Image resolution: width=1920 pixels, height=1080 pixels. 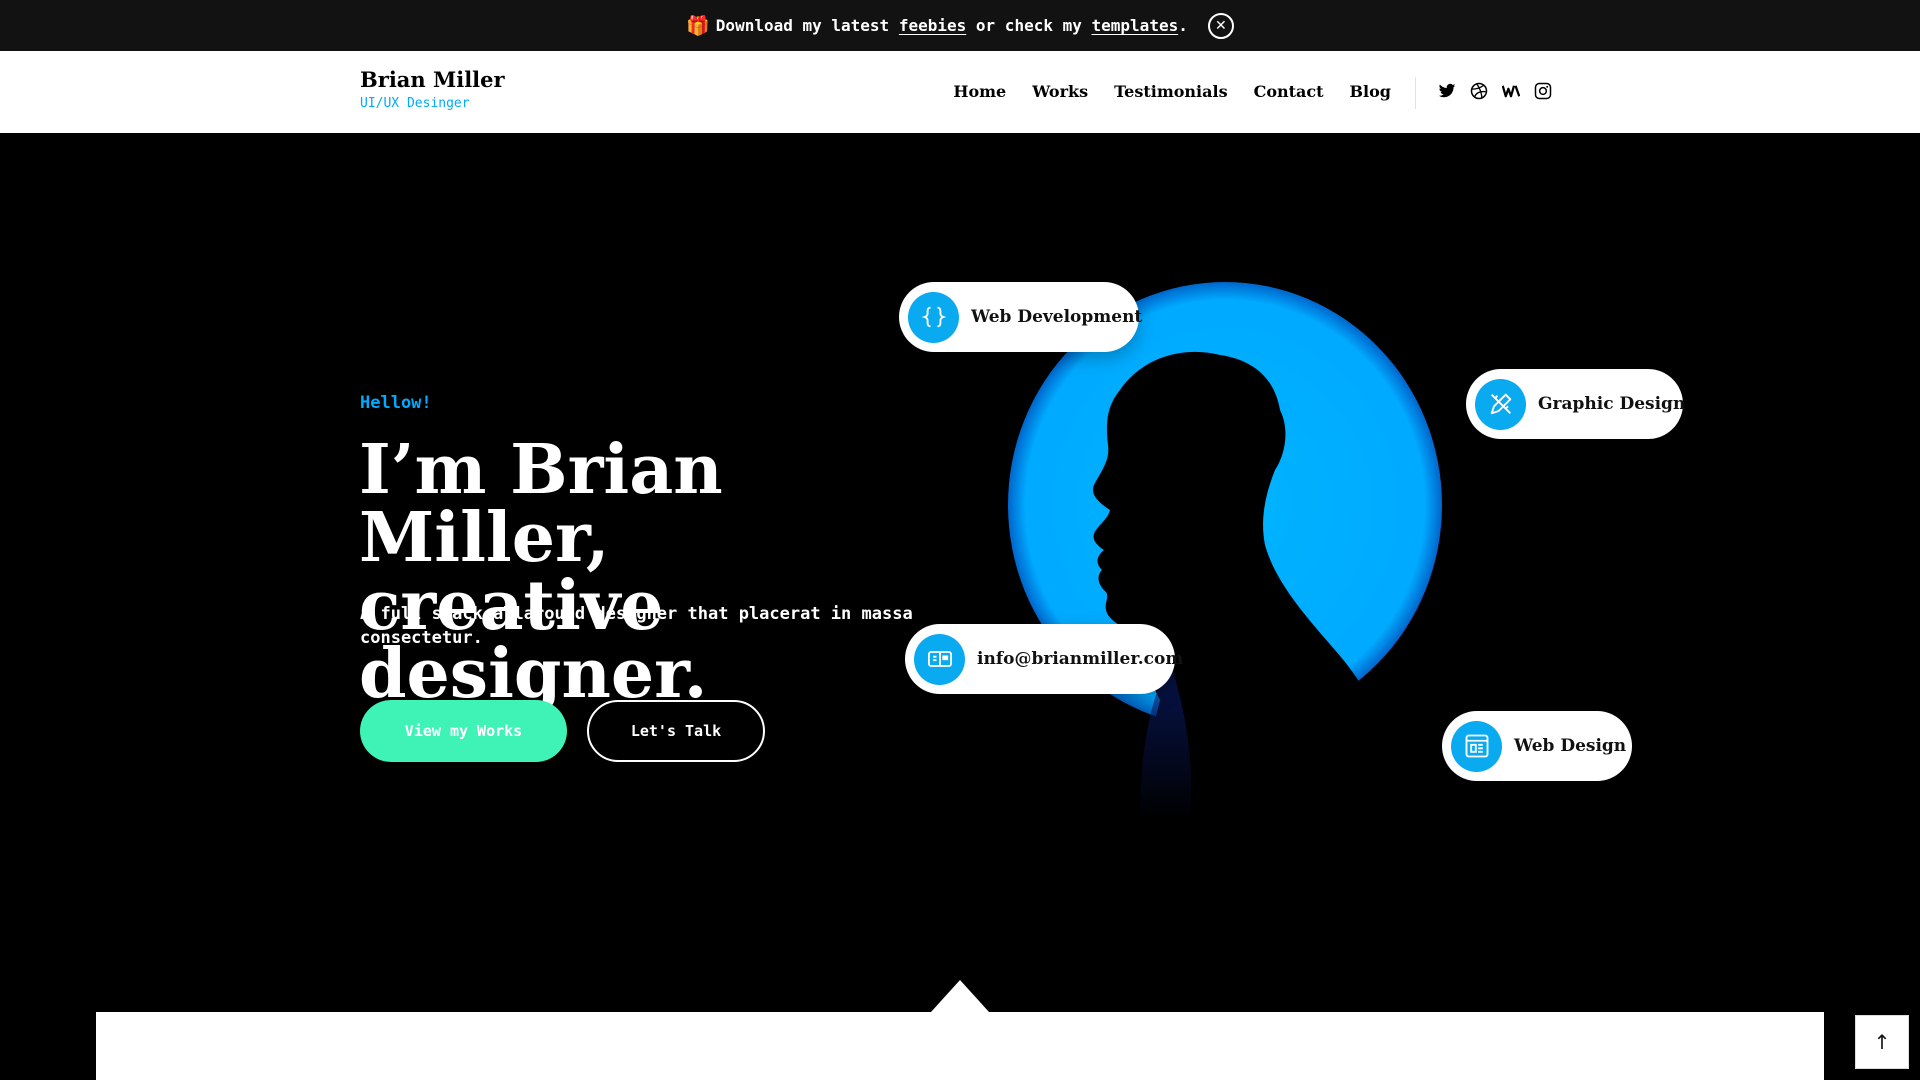 I want to click on brand: Brian Miller UI/UX Desinger, so click(x=432, y=89).